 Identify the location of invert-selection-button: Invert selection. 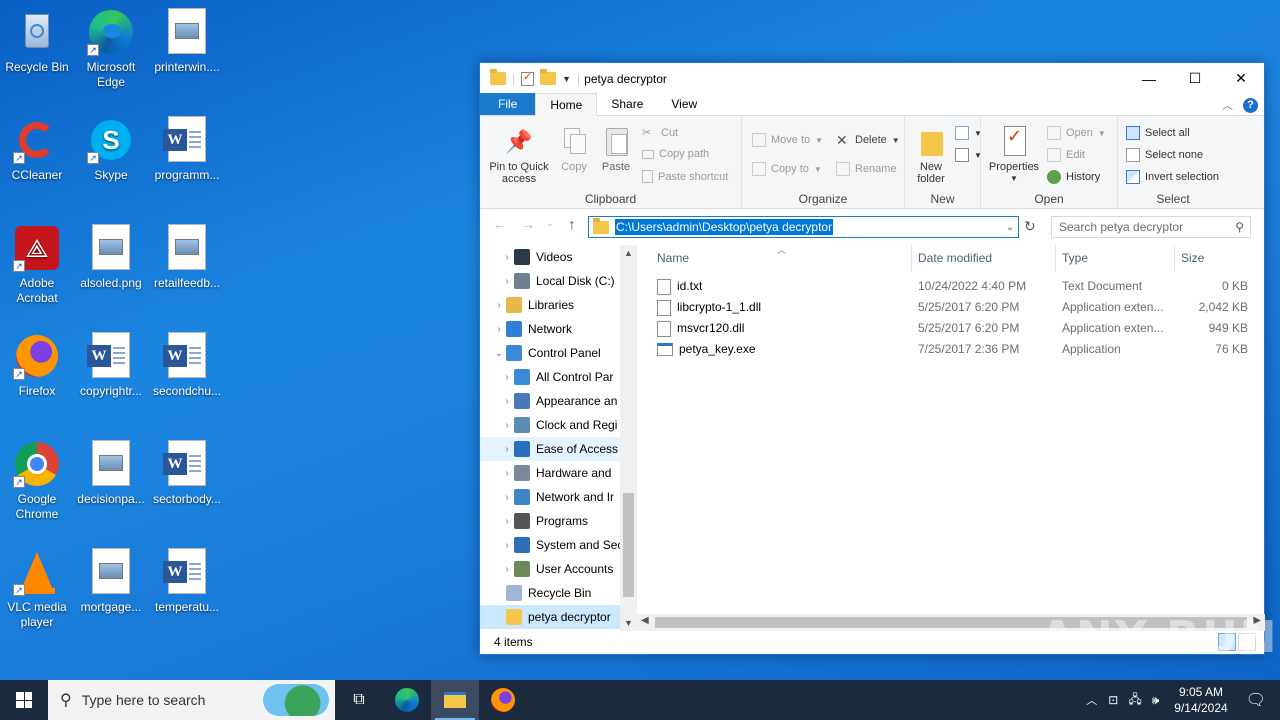
(1172, 177).